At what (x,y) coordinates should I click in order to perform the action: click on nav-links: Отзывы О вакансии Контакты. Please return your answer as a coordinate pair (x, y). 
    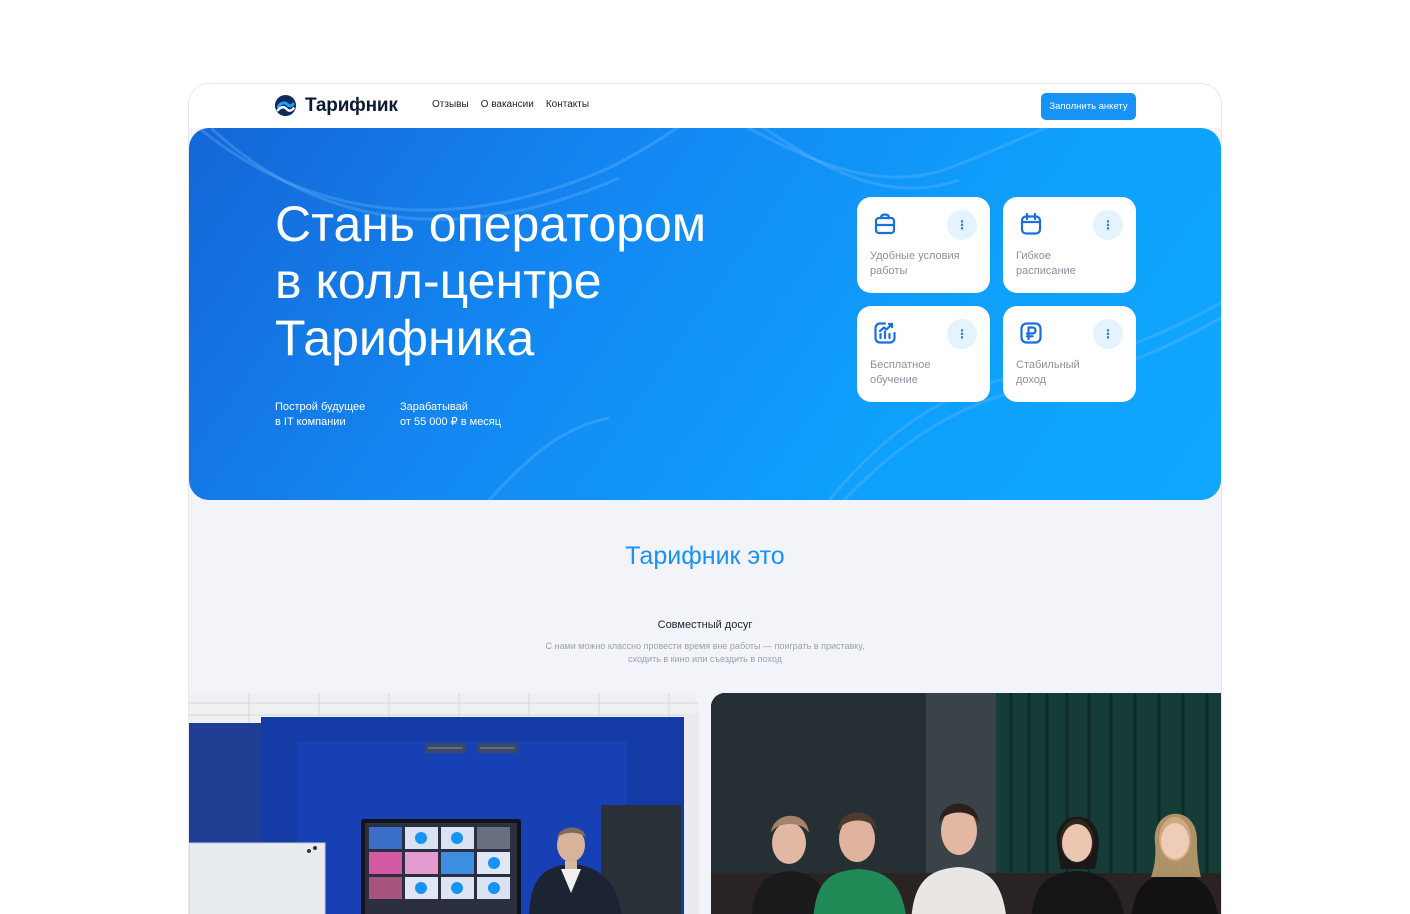
    Looking at the image, I should click on (510, 104).